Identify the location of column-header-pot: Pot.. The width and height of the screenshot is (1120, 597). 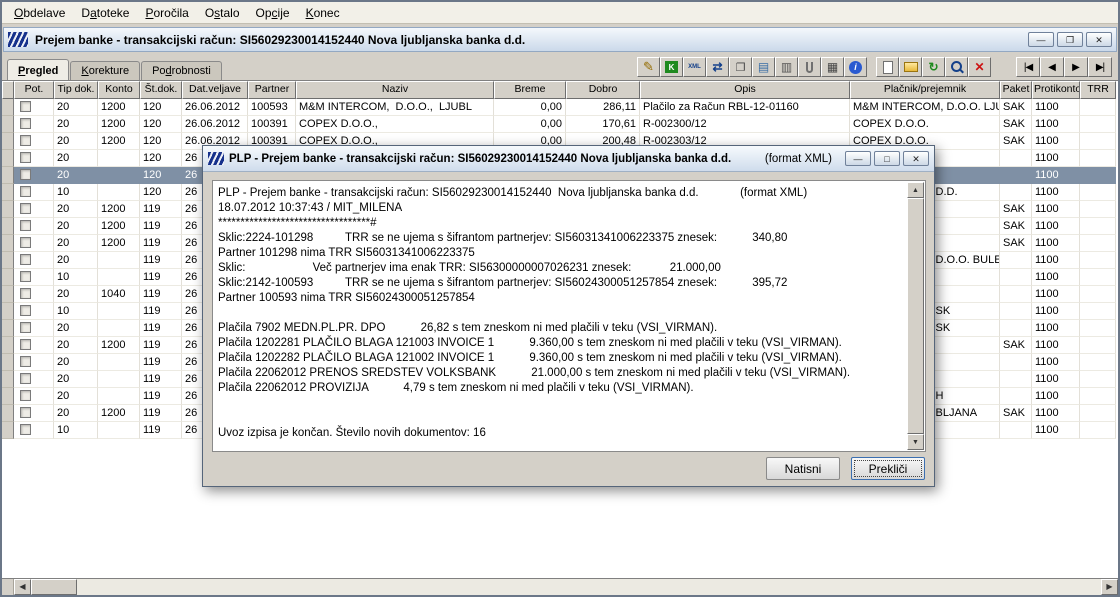
(34, 90).